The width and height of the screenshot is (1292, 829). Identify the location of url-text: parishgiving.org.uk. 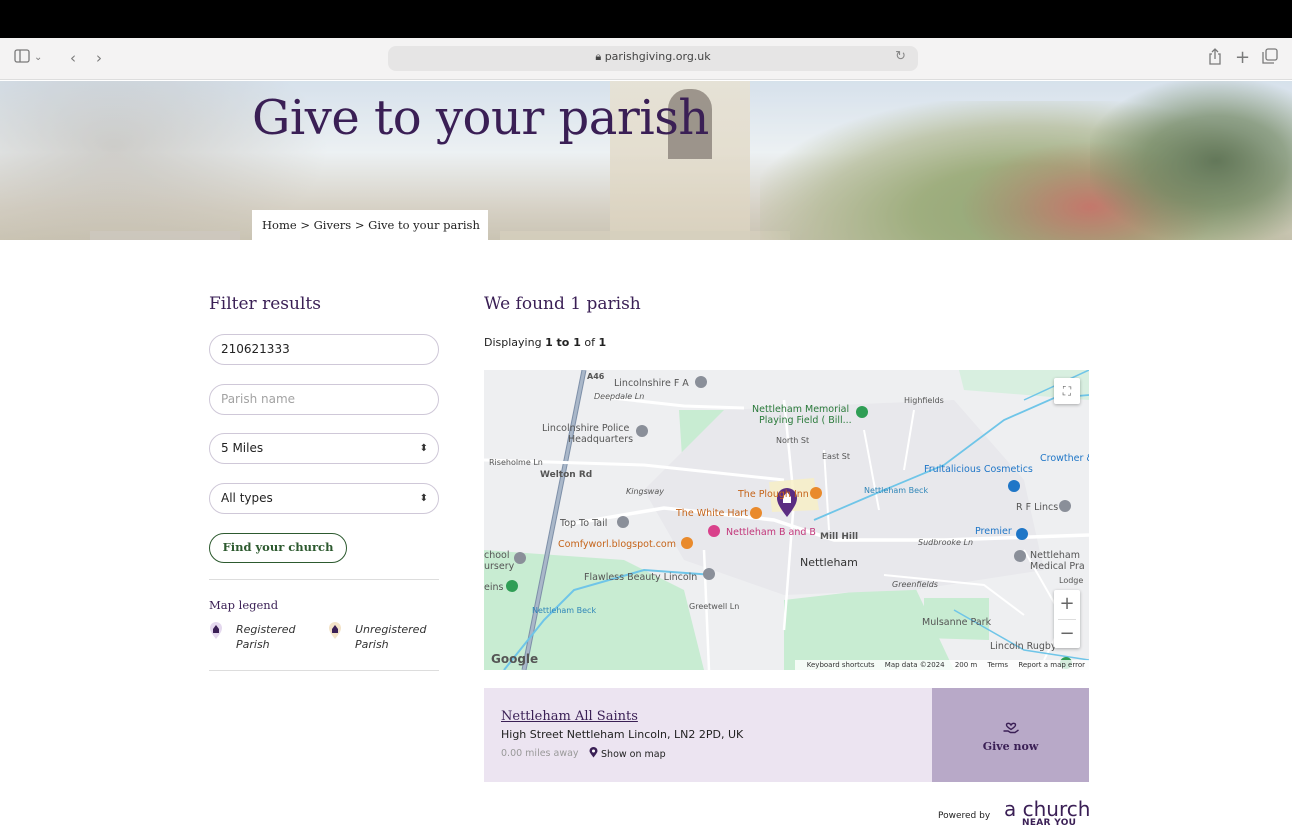
(657, 56).